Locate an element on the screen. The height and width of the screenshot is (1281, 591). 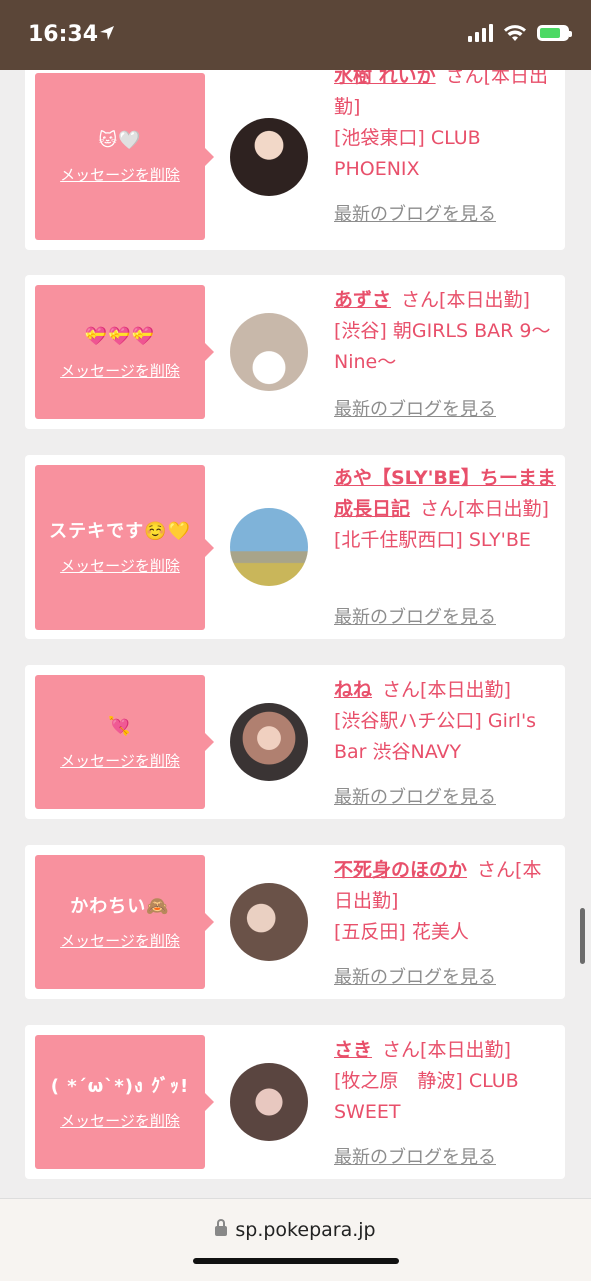
message-text: かわちい🙈 is located at coordinates (120, 906).